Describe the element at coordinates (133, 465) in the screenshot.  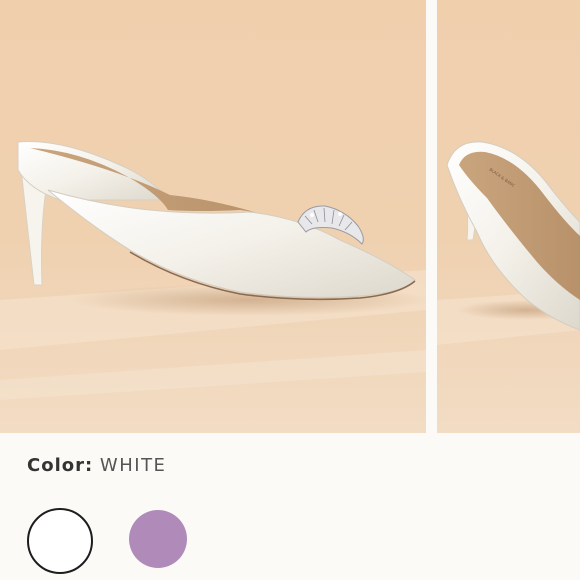
I see `color-value: WHITE` at that location.